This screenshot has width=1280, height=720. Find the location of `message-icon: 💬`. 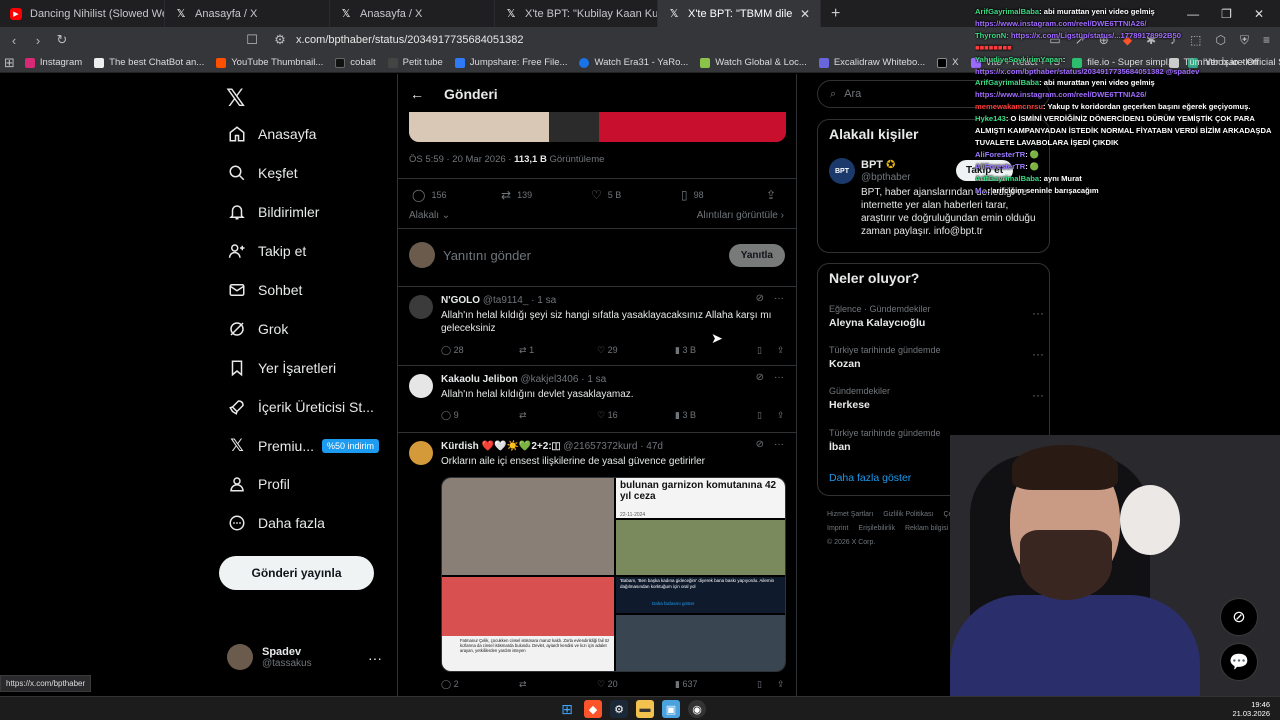

message-icon: 💬 is located at coordinates (1239, 662).